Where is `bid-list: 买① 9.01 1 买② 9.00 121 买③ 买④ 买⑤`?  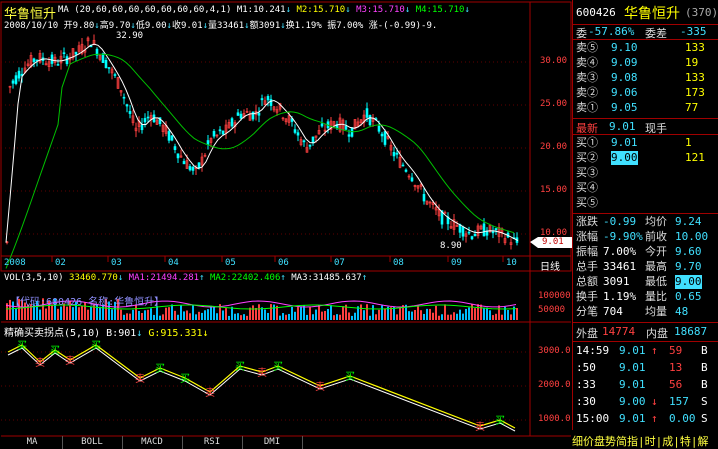
bid-list: 买① 9.01 1 买② 9.00 121 买③ 买④ 买⑤ is located at coordinates (645, 174).